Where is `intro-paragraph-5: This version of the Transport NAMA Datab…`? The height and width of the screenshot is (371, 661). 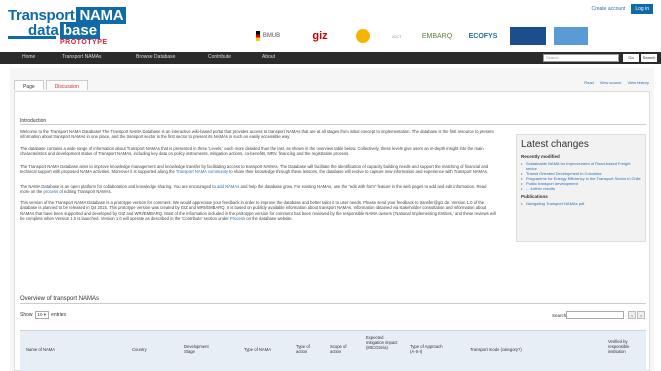 intro-paragraph-5: This version of the Transport NAMA Datab… is located at coordinates (258, 211).